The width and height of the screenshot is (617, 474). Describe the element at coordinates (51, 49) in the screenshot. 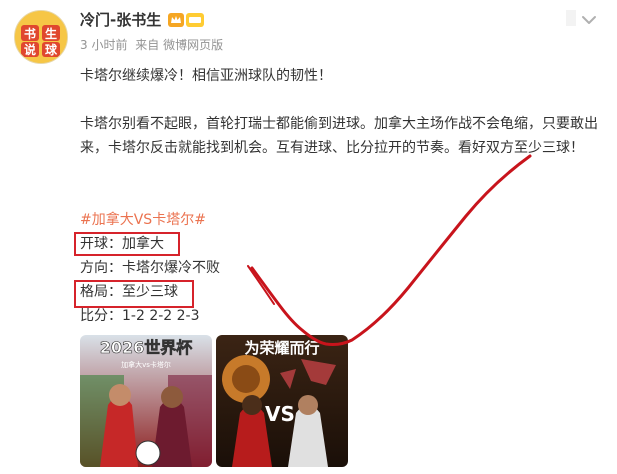

I see `svg-text: 球` at that location.